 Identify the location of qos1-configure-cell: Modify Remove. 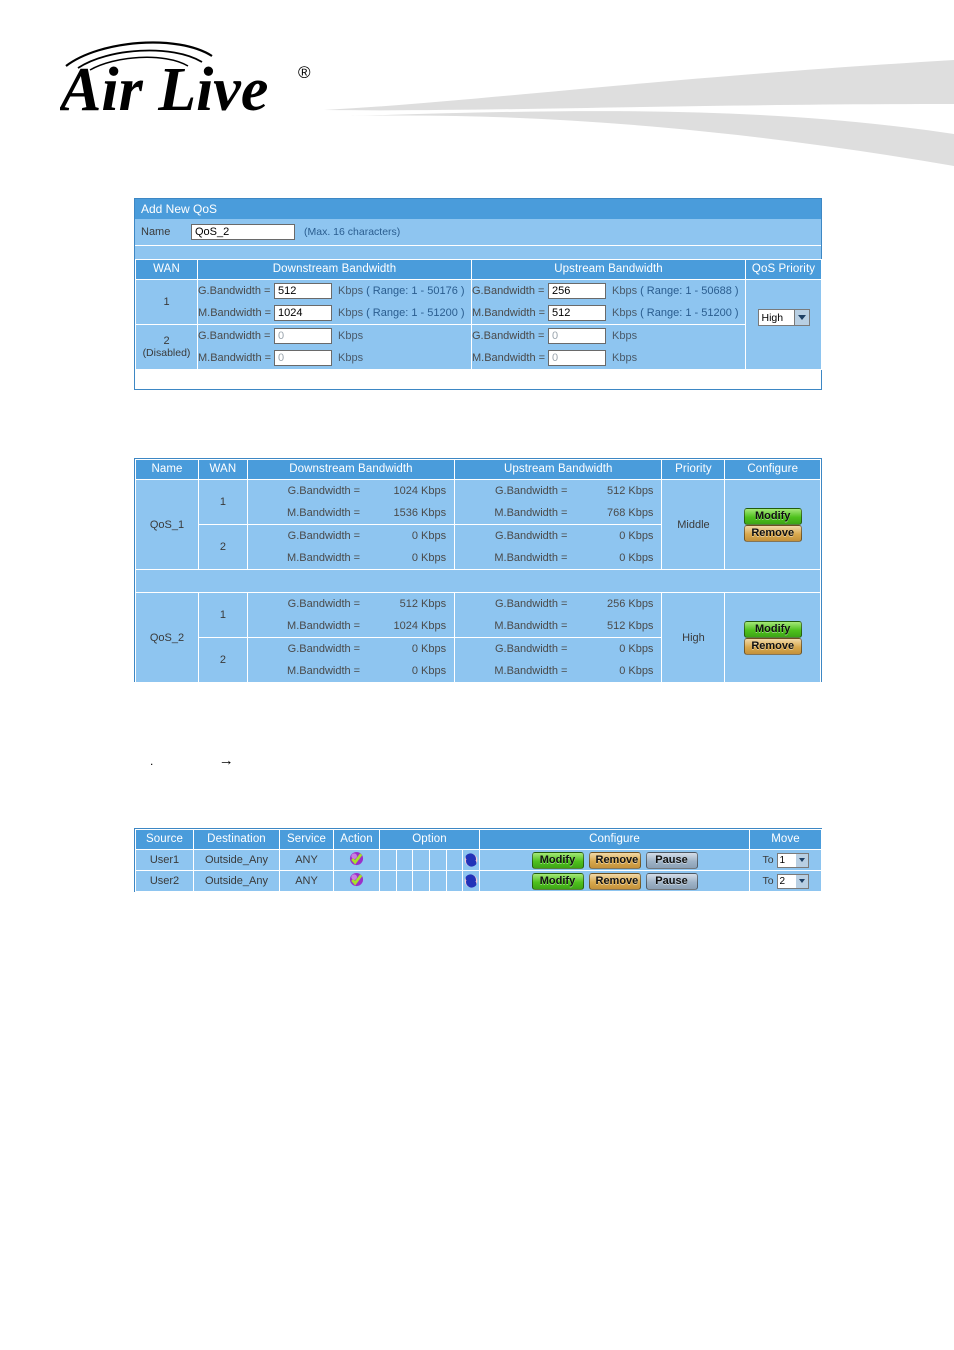
(772, 524).